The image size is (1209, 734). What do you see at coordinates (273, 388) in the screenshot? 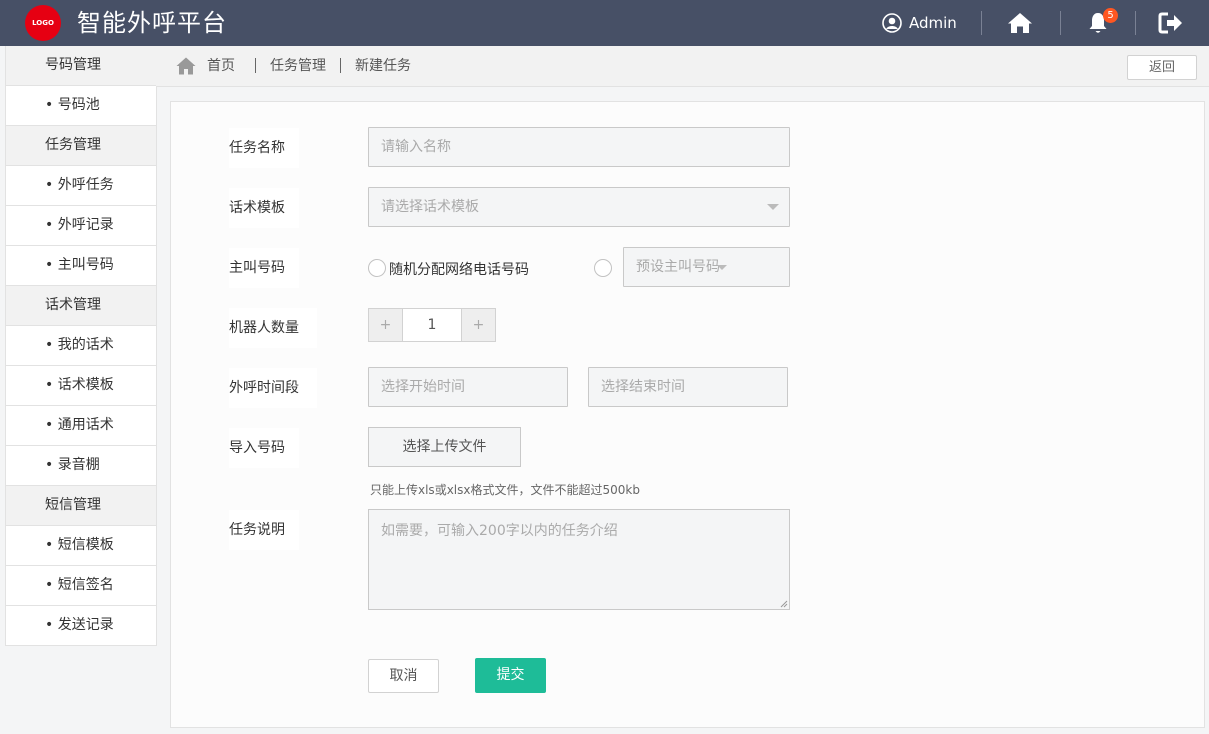
I see `call-time-label: 外呼时间段` at bounding box center [273, 388].